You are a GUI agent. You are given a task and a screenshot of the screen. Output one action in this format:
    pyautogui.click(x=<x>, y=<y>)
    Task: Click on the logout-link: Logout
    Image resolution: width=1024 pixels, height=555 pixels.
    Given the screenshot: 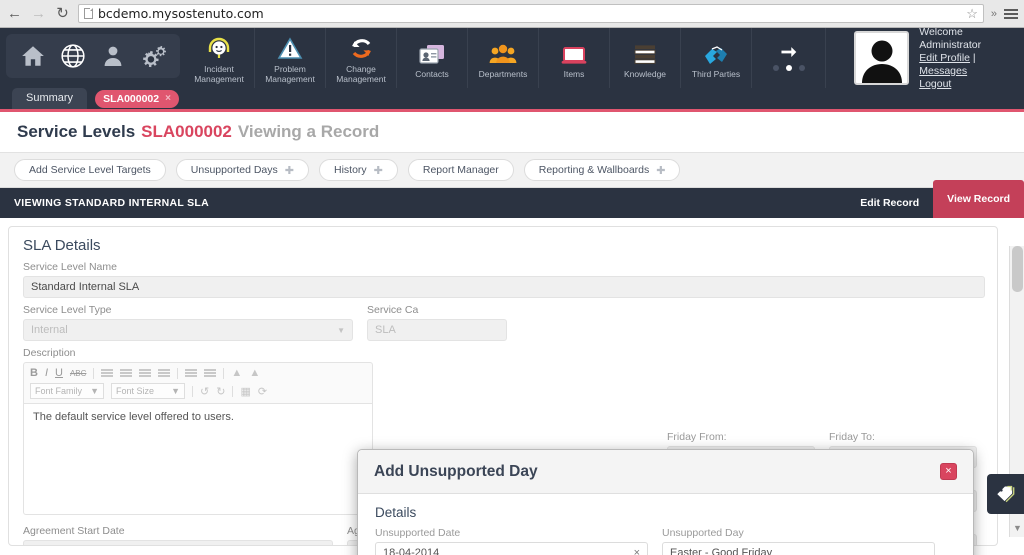 What is the action you would take?
    pyautogui.click(x=935, y=84)
    